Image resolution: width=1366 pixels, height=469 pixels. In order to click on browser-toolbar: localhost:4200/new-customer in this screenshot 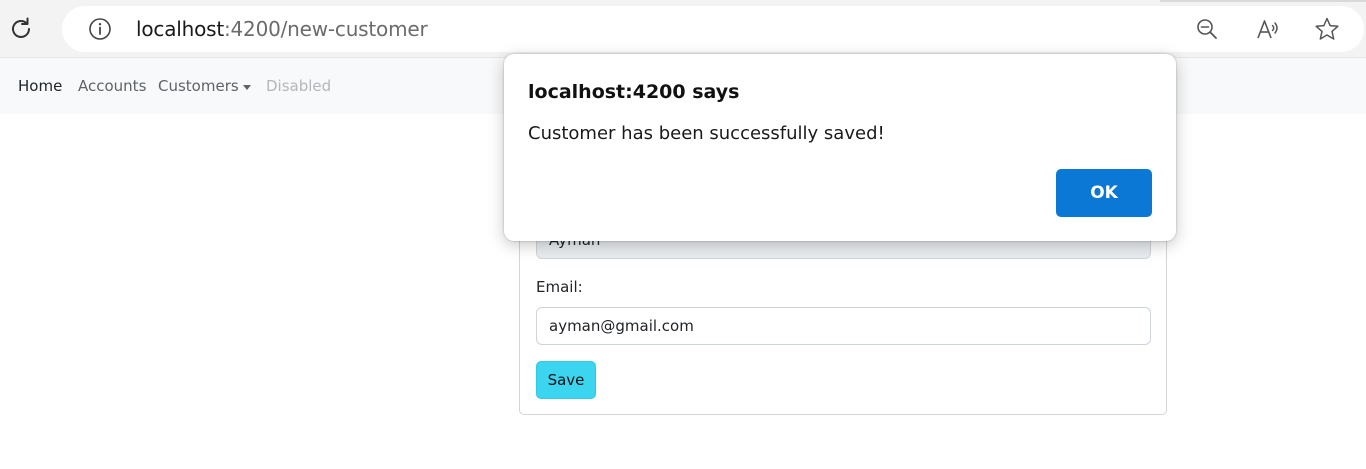, I will do `click(683, 29)`.